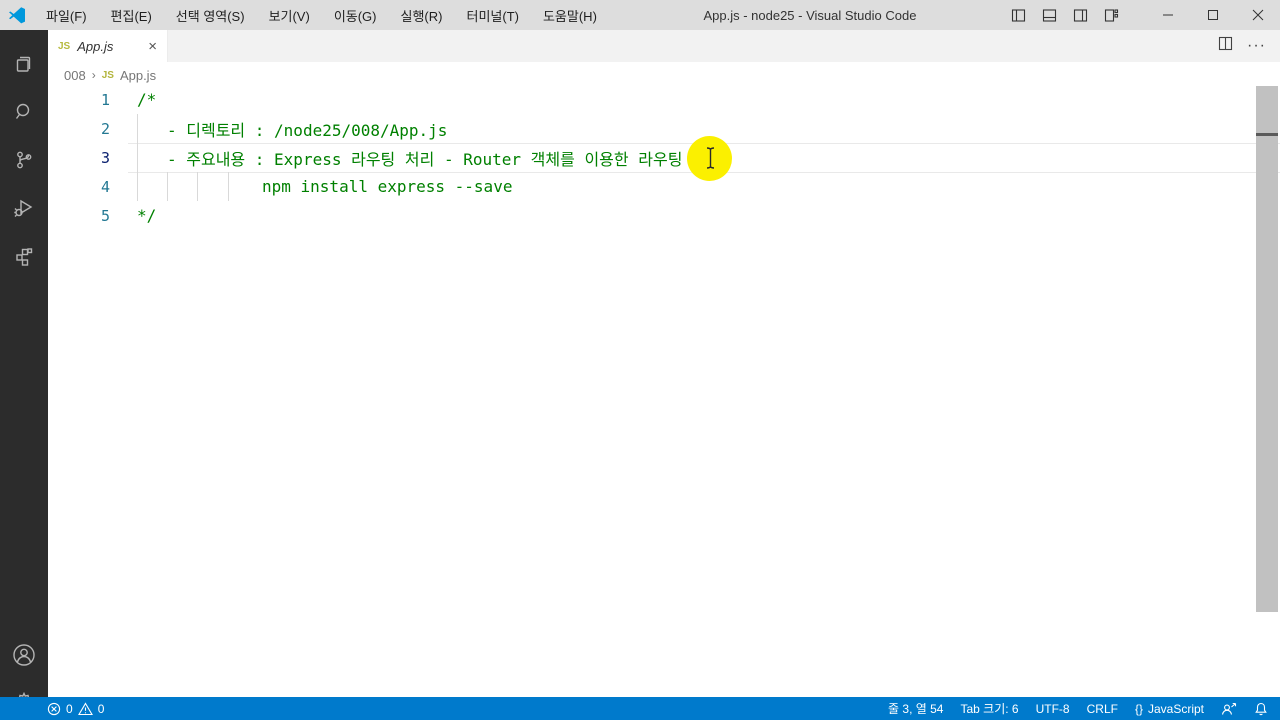 The image size is (1280, 720). I want to click on maximize-button, so click(1212, 15).